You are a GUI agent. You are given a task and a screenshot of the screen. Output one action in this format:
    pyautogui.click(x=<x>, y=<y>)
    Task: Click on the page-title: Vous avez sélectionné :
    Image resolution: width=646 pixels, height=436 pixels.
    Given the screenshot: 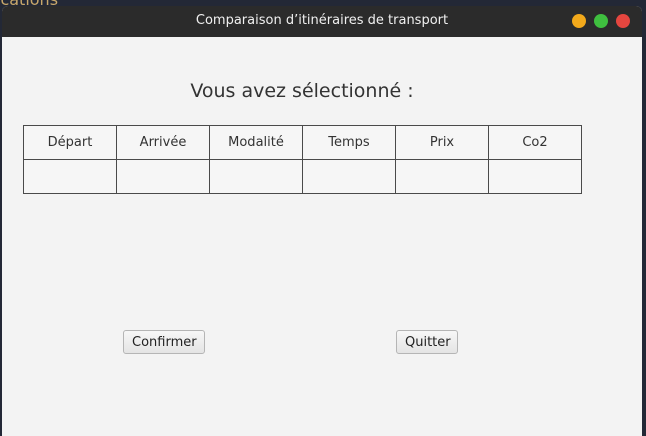 What is the action you would take?
    pyautogui.click(x=302, y=91)
    